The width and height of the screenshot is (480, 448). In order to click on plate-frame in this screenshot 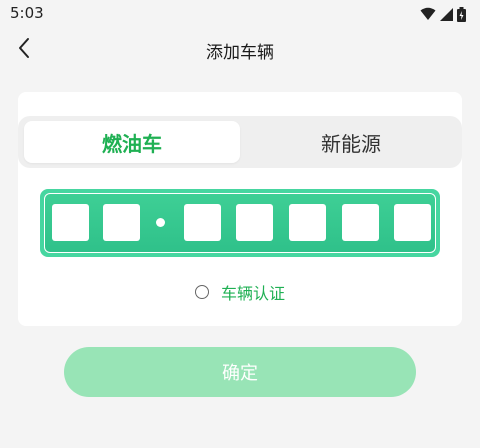, I will do `click(240, 223)`.